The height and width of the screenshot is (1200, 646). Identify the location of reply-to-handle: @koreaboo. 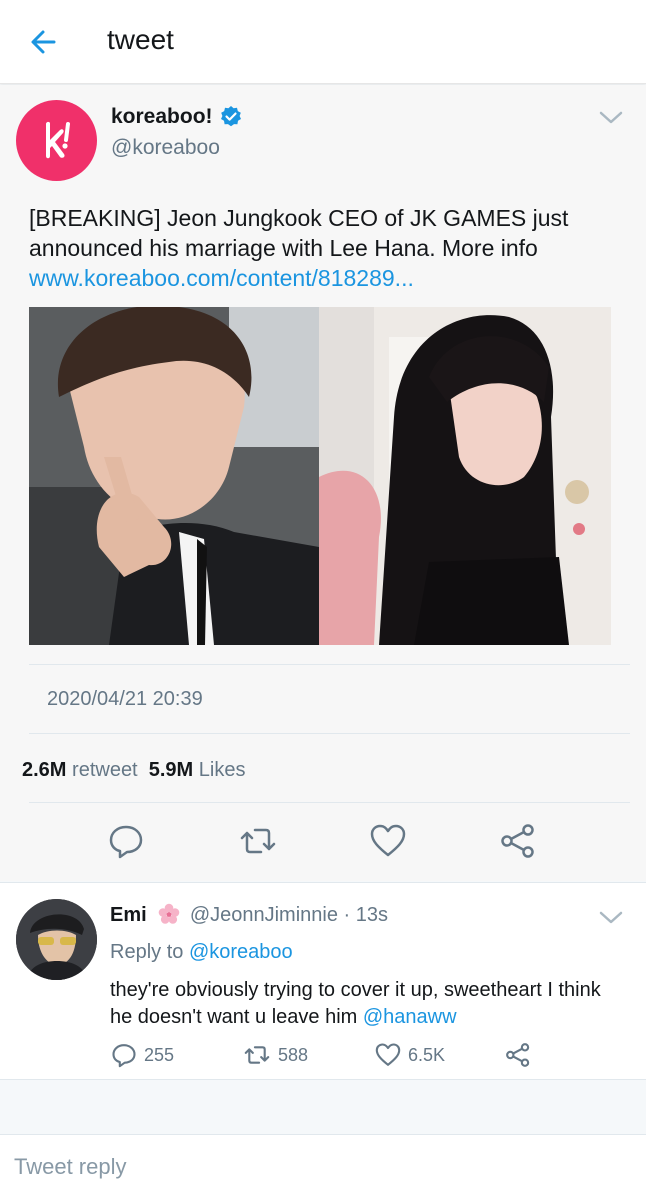
(241, 952).